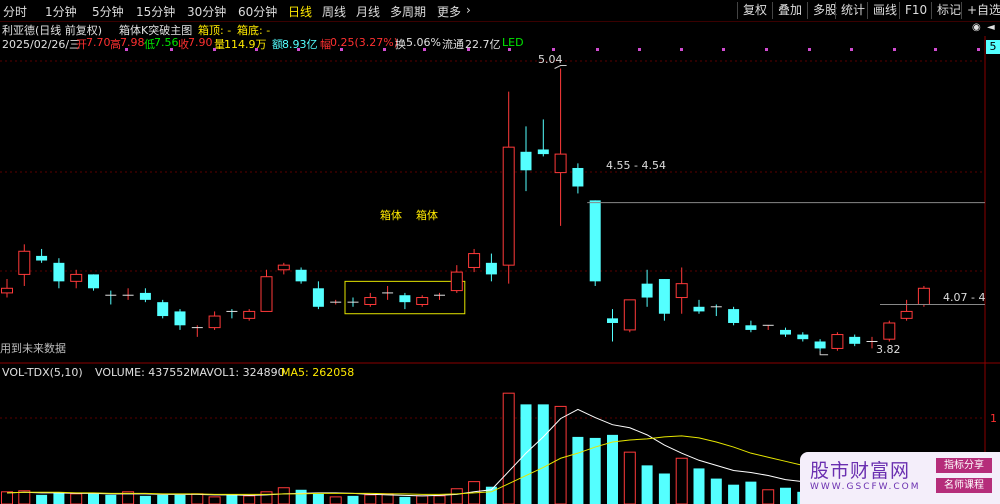  What do you see at coordinates (550, 59) in the screenshot?
I see `high-price-label: 5.04` at bounding box center [550, 59].